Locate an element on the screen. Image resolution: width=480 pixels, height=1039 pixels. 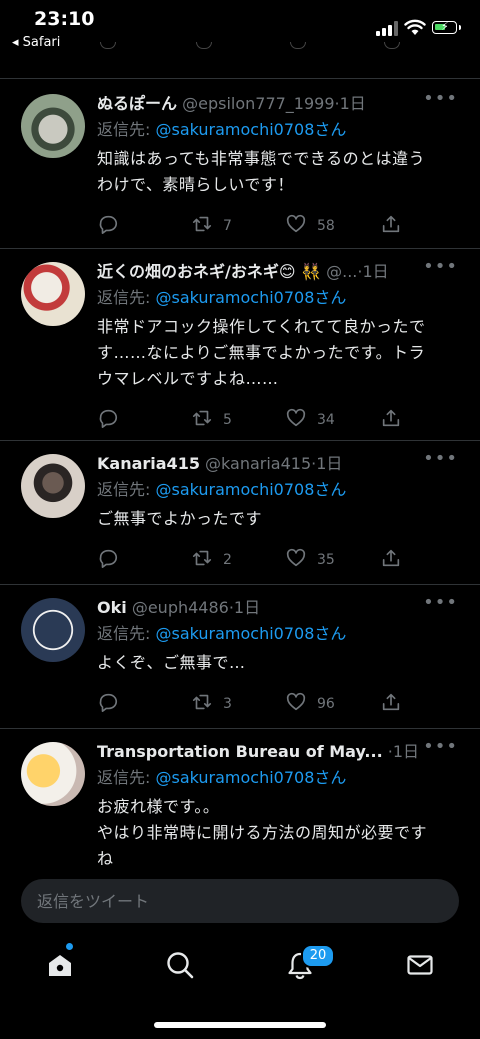
display-name: ぬるぽーん is located at coordinates (137, 103).